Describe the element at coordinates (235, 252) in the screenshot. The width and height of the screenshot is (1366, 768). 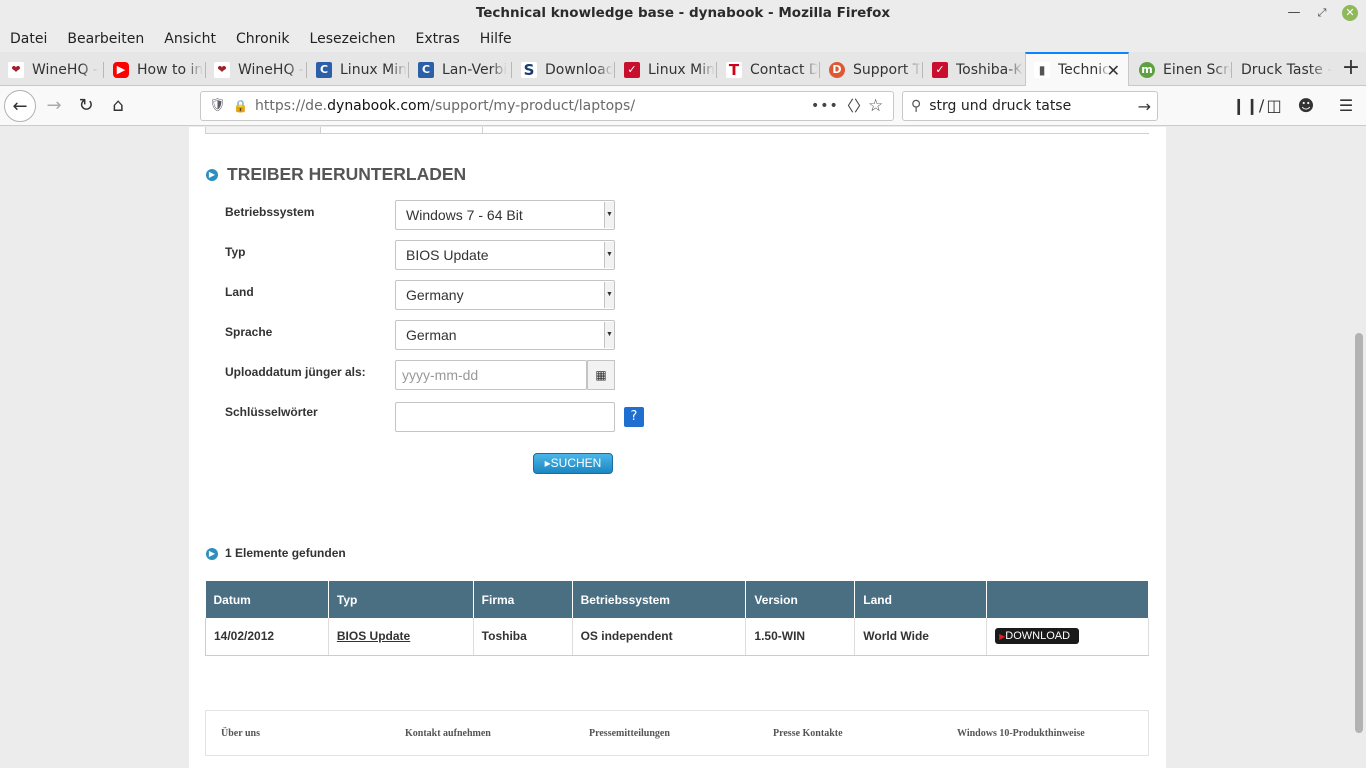
I see `type-label: Typ` at that location.